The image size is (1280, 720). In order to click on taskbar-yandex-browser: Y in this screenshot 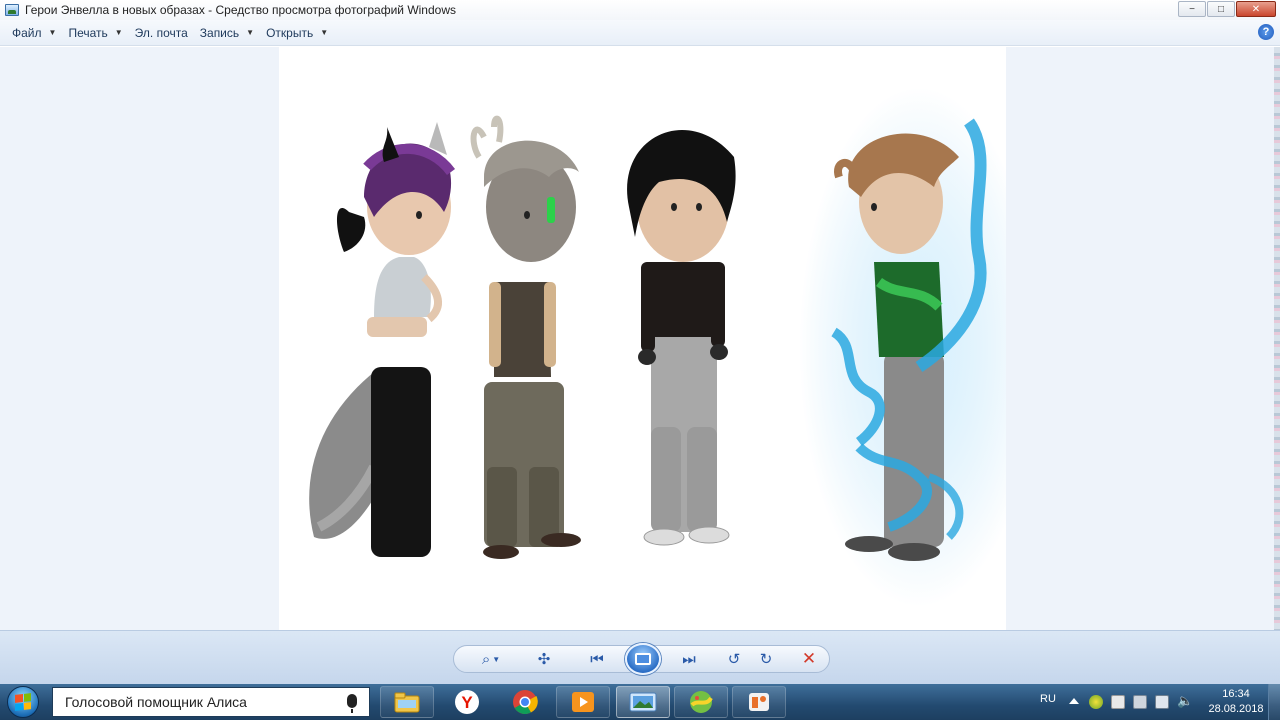, I will do `click(467, 702)`.